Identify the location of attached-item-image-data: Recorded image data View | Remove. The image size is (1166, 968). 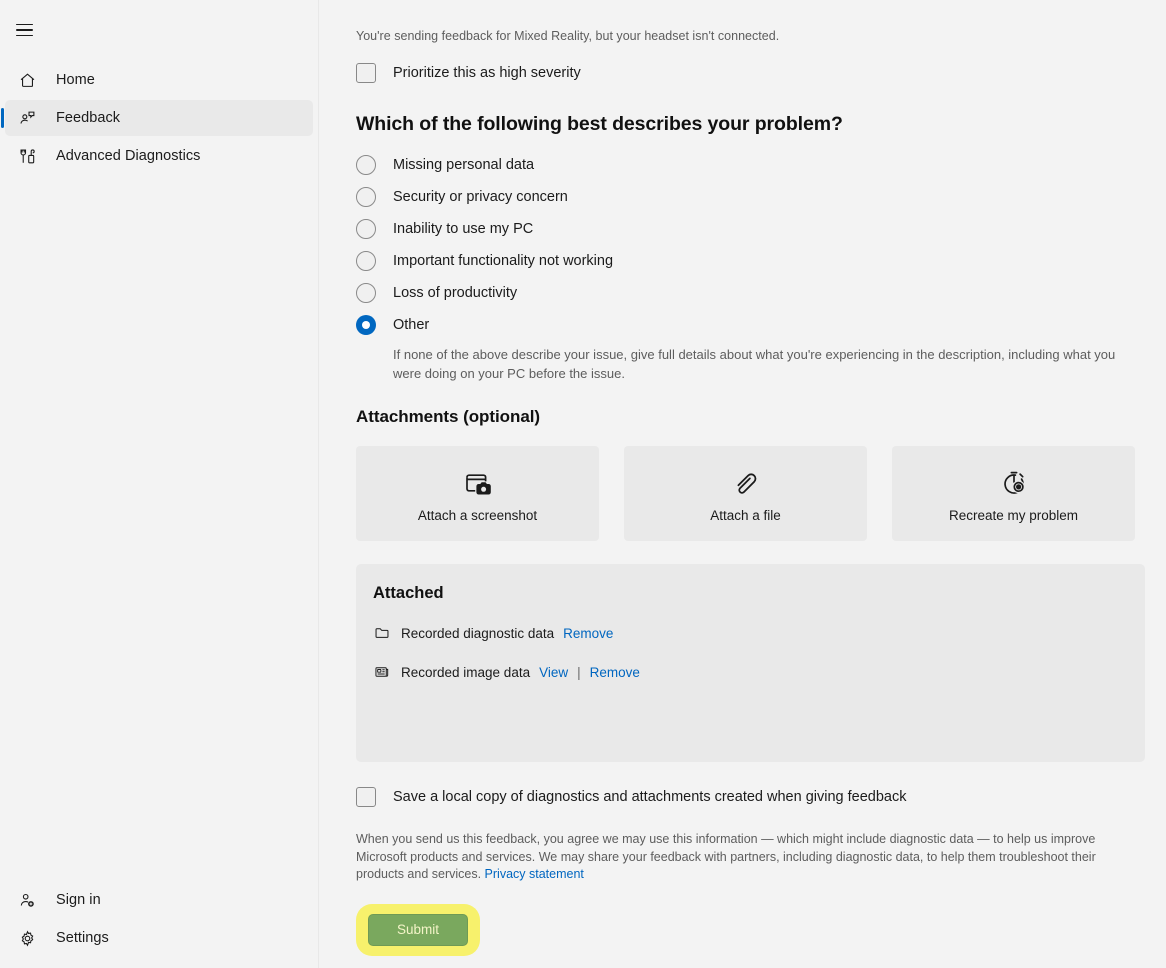
(759, 672).